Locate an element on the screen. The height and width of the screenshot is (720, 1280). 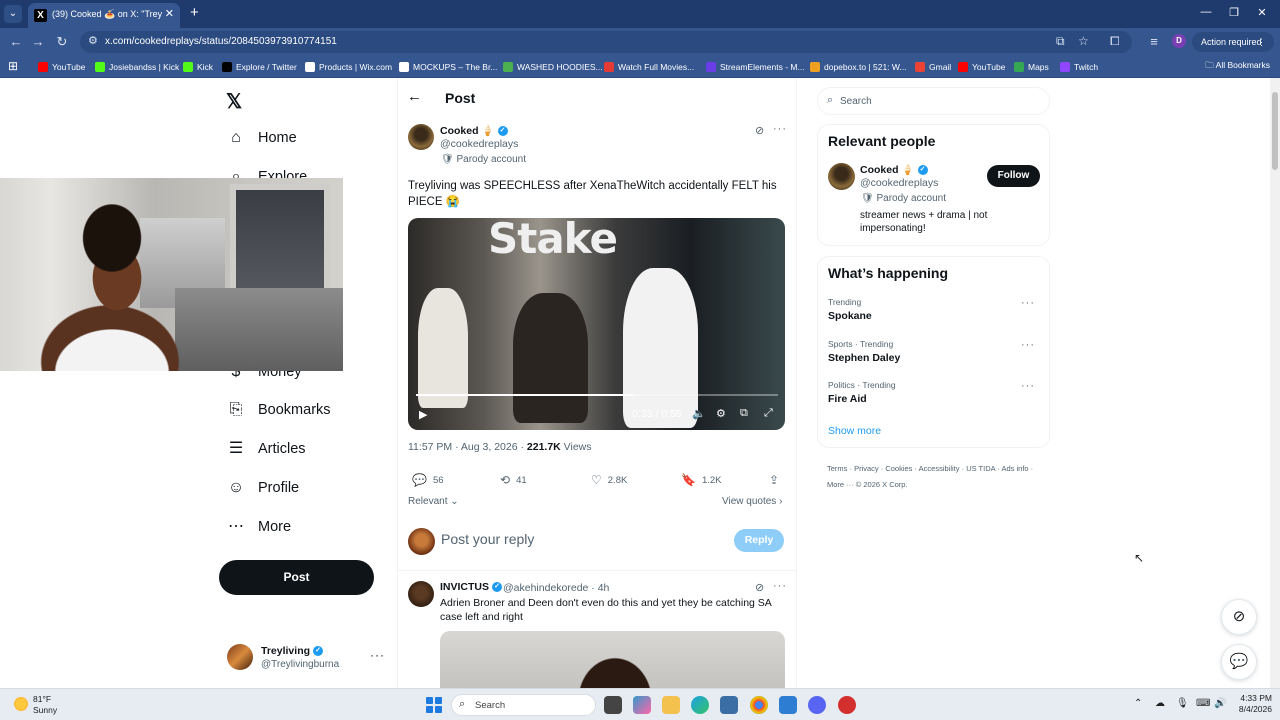
sun-icon is located at coordinates (21, 704).